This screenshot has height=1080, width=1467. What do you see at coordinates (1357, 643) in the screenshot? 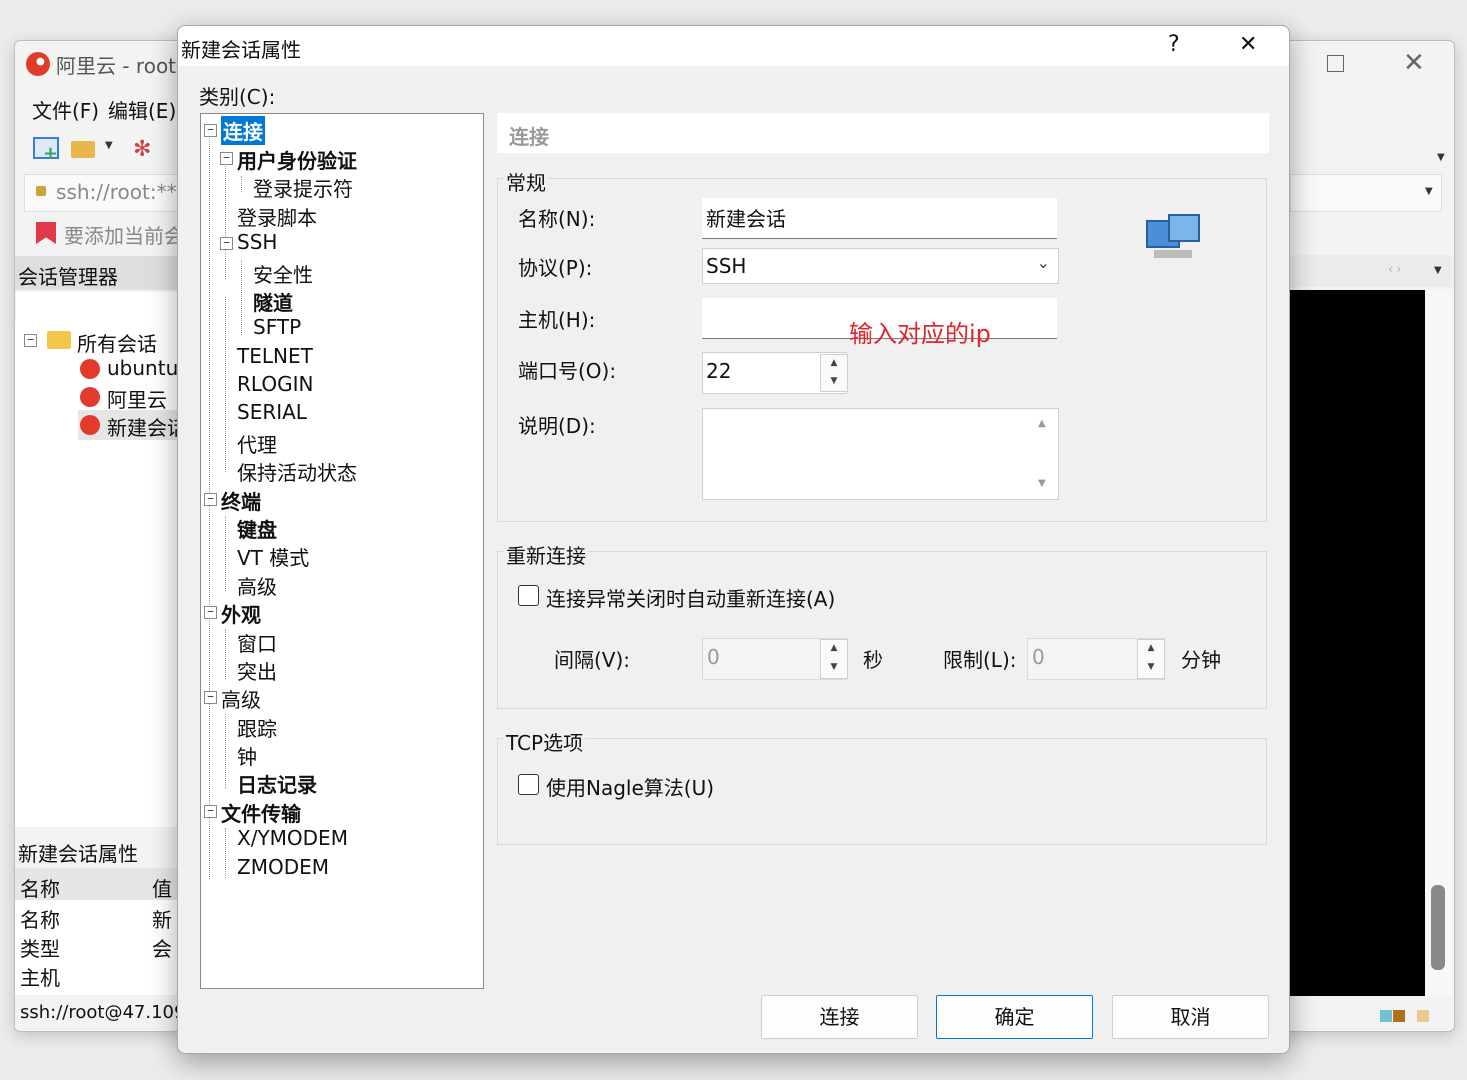
I see `terminal` at bounding box center [1357, 643].